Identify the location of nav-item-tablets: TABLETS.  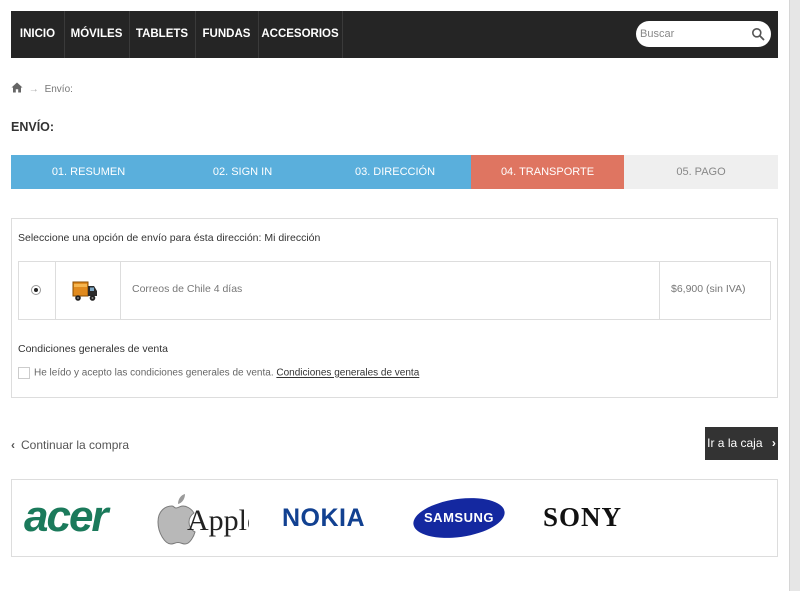
(162, 34).